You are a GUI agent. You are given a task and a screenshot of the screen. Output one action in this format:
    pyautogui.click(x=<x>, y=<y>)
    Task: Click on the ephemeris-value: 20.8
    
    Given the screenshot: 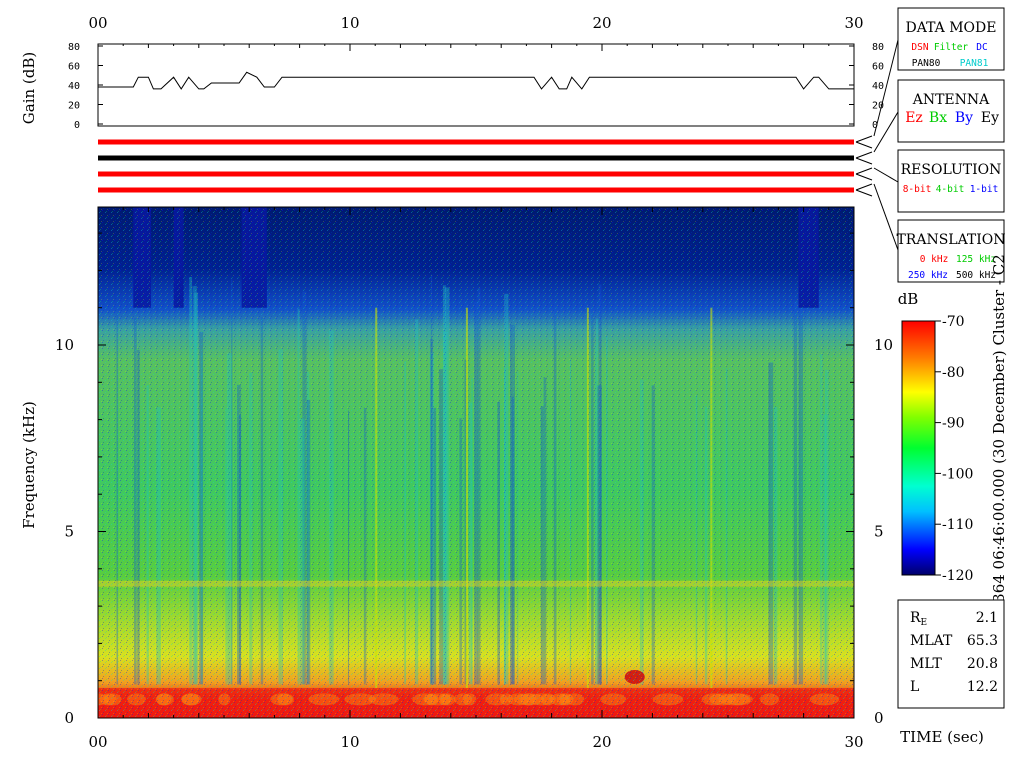 What is the action you would take?
    pyautogui.click(x=982, y=664)
    